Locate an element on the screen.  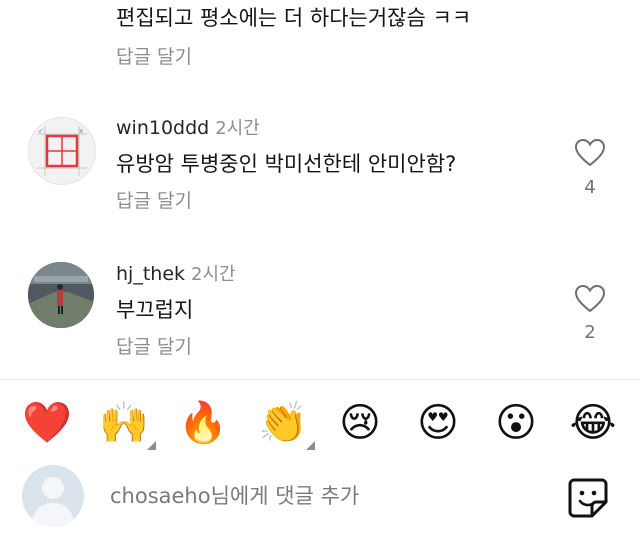
username-text: win10ddd is located at coordinates (162, 128).